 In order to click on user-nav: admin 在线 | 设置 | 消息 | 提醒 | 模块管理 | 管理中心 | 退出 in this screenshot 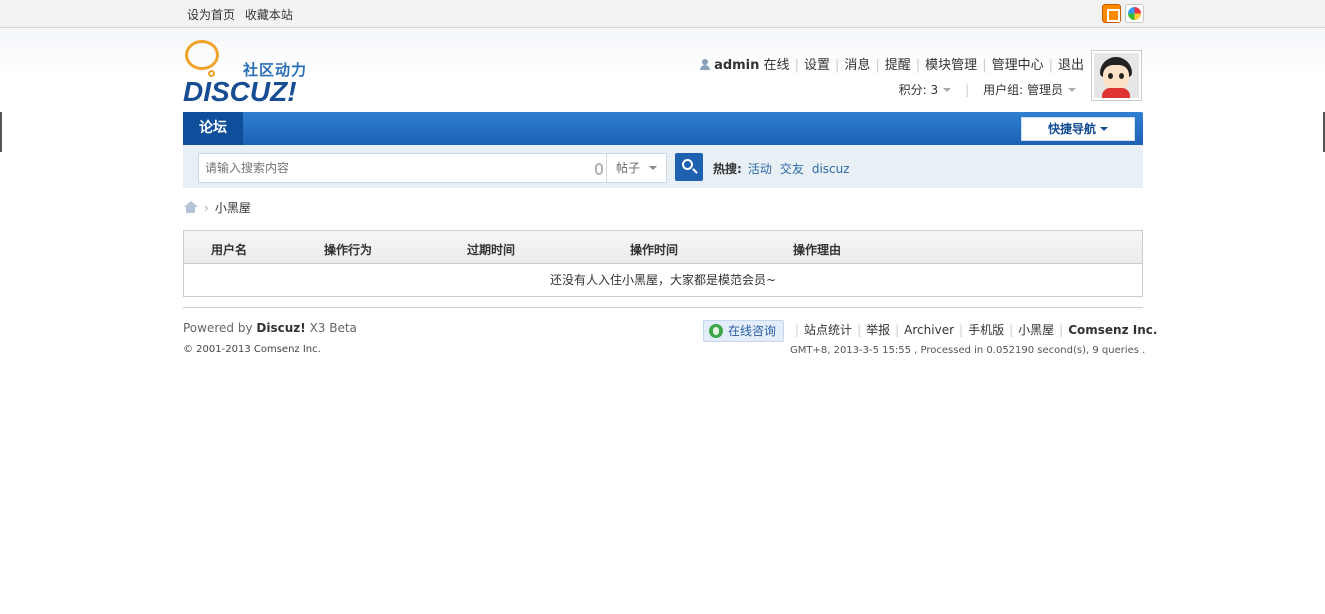, I will do `click(892, 63)`.